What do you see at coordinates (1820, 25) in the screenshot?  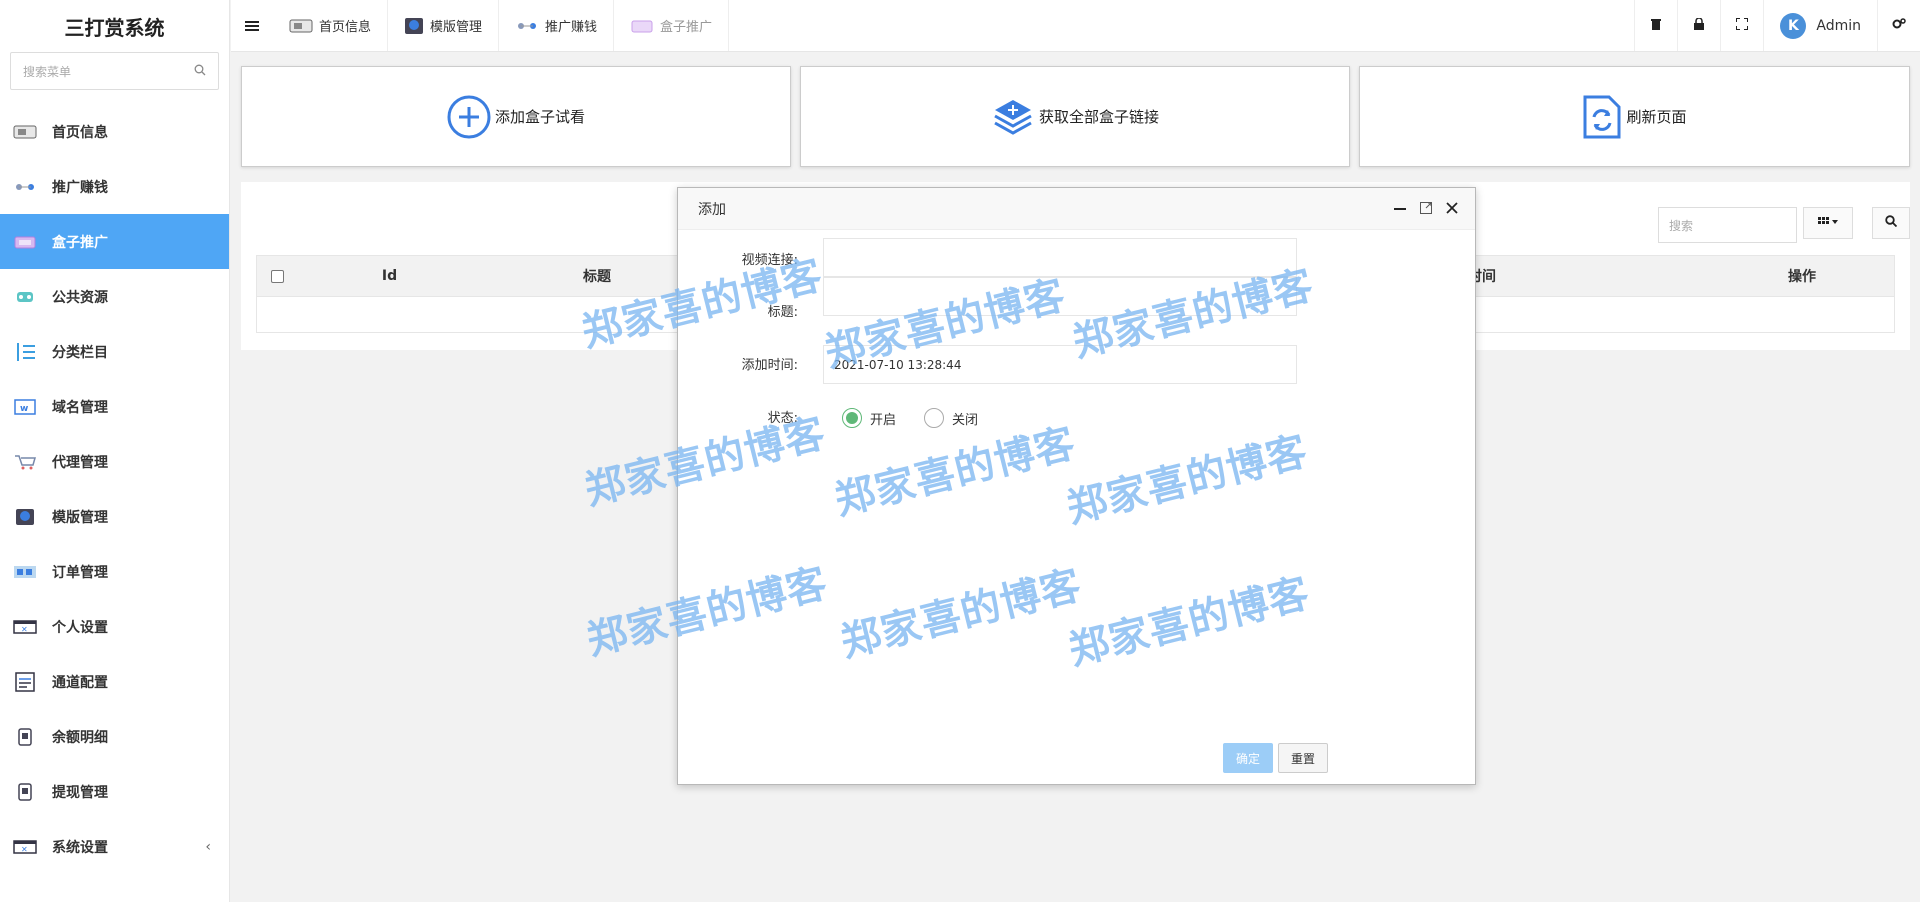 I see `user-menu: K Admin` at bounding box center [1820, 25].